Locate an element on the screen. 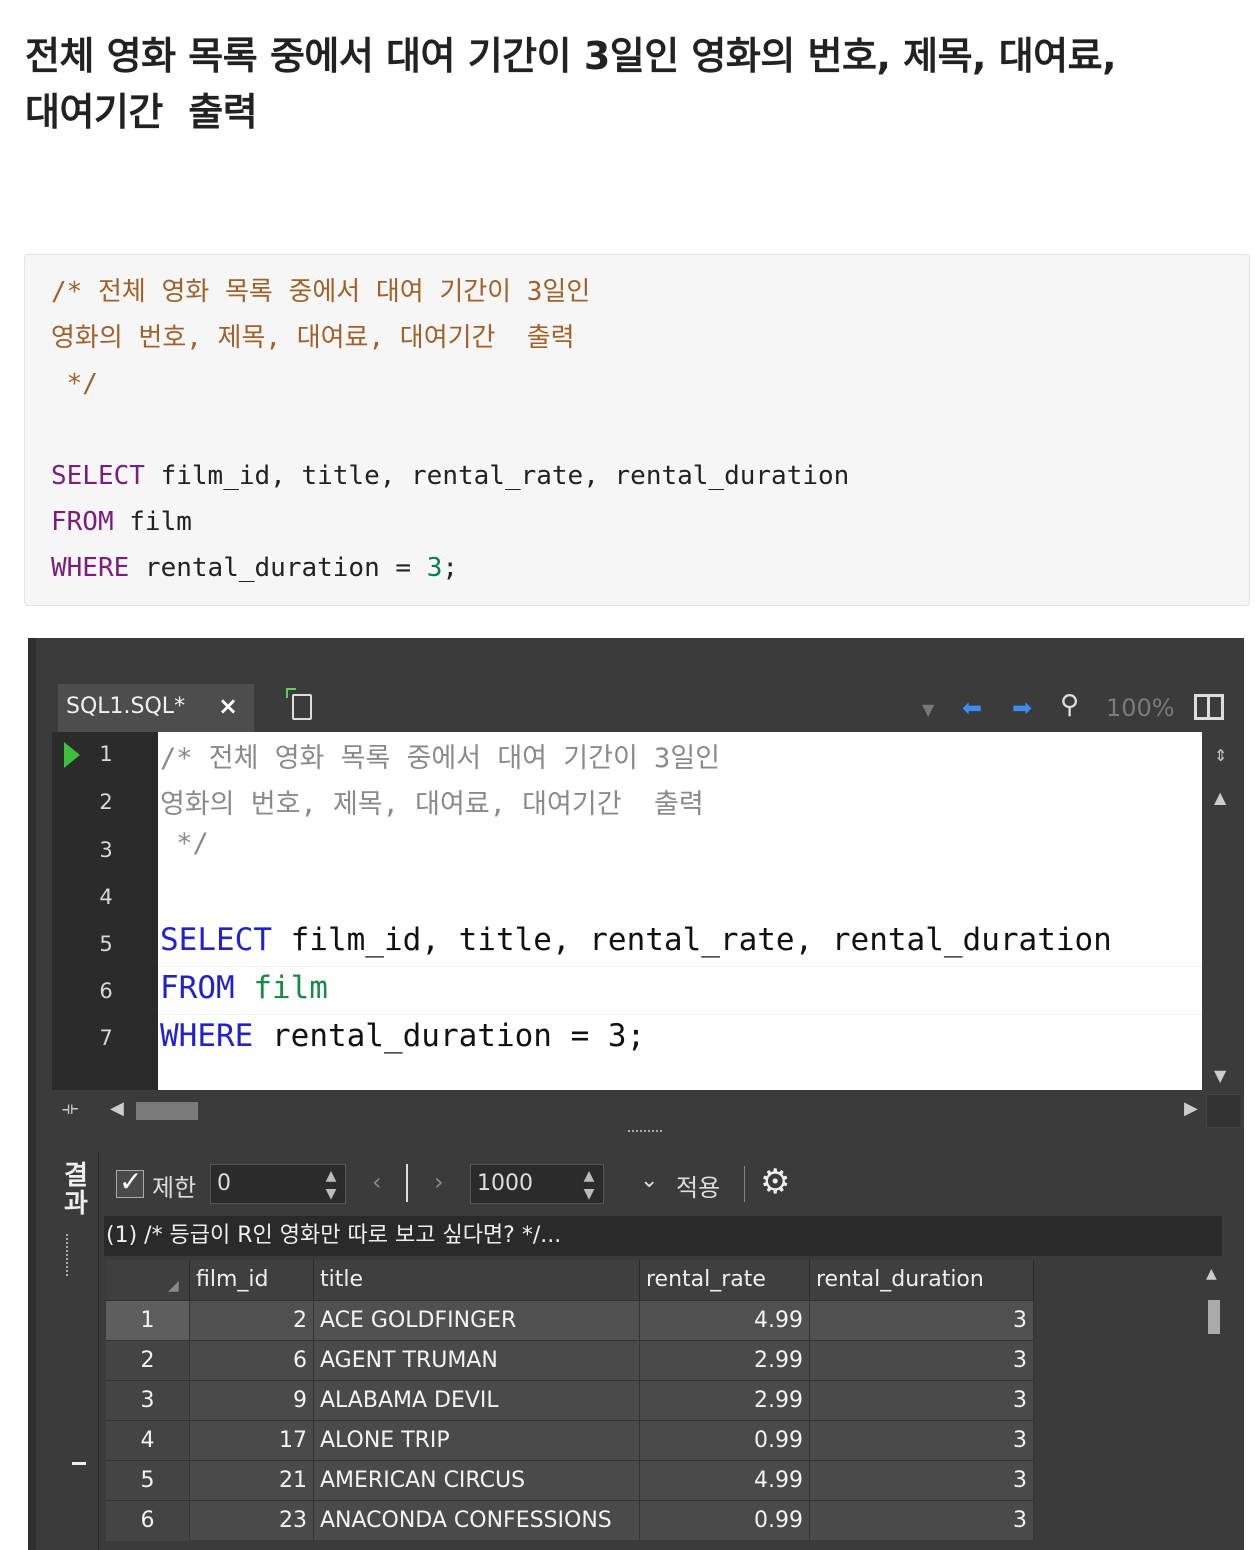  gear-icon: ⚙ is located at coordinates (775, 1182).